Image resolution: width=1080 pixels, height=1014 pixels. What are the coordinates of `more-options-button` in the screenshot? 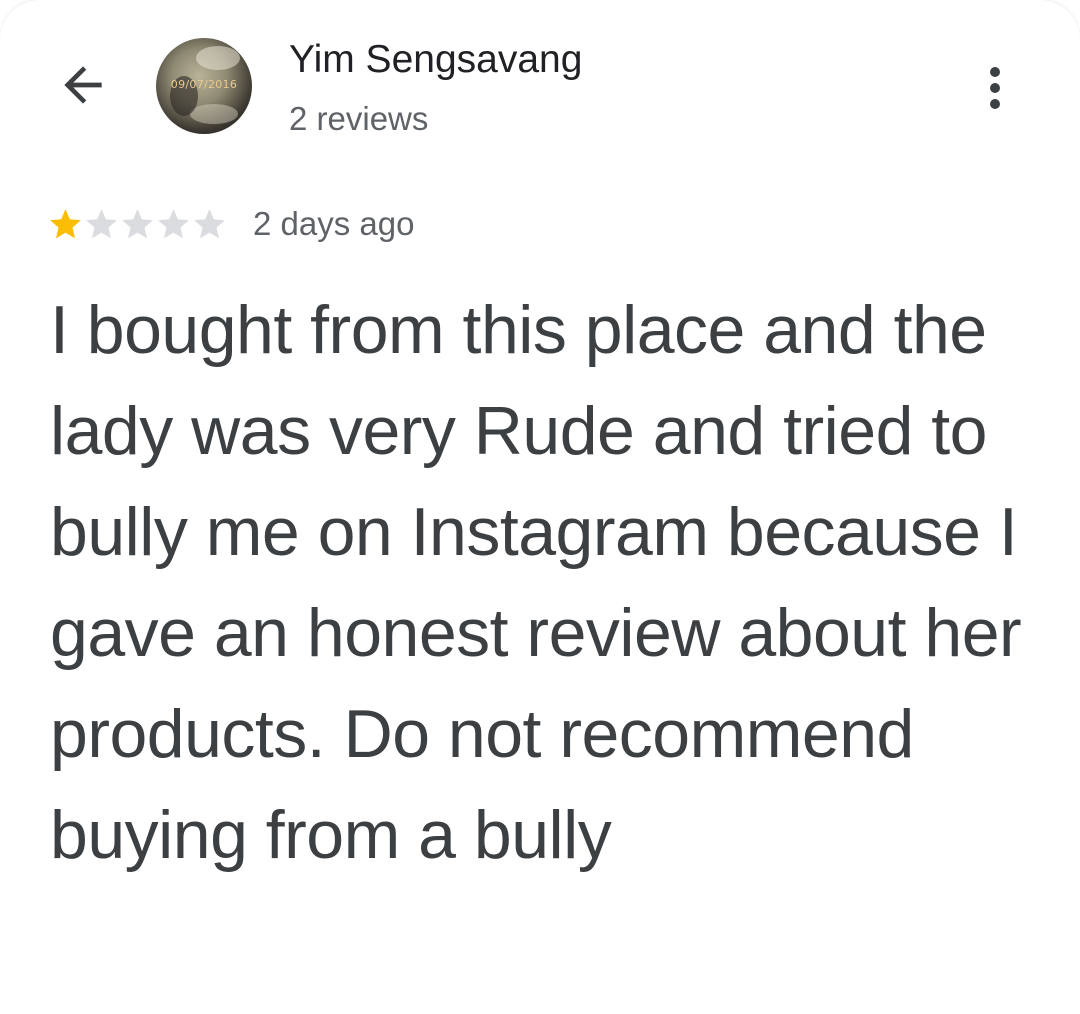 It's located at (995, 88).